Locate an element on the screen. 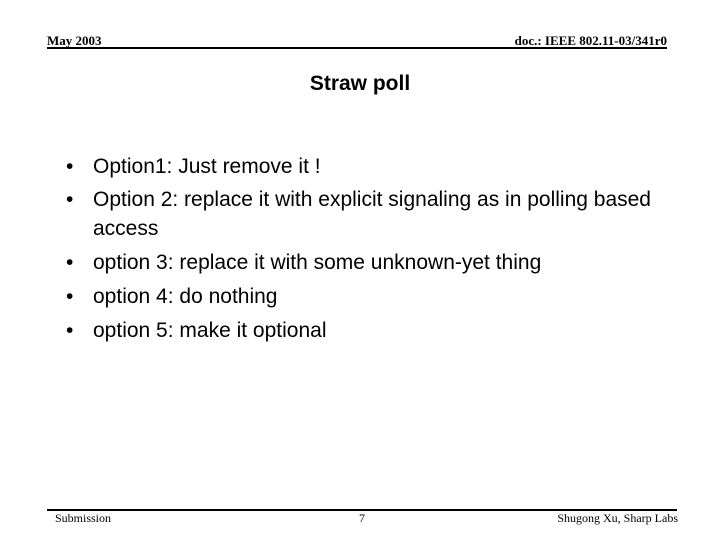  bullet-item: • option 4: do nothing is located at coordinates (371, 296).